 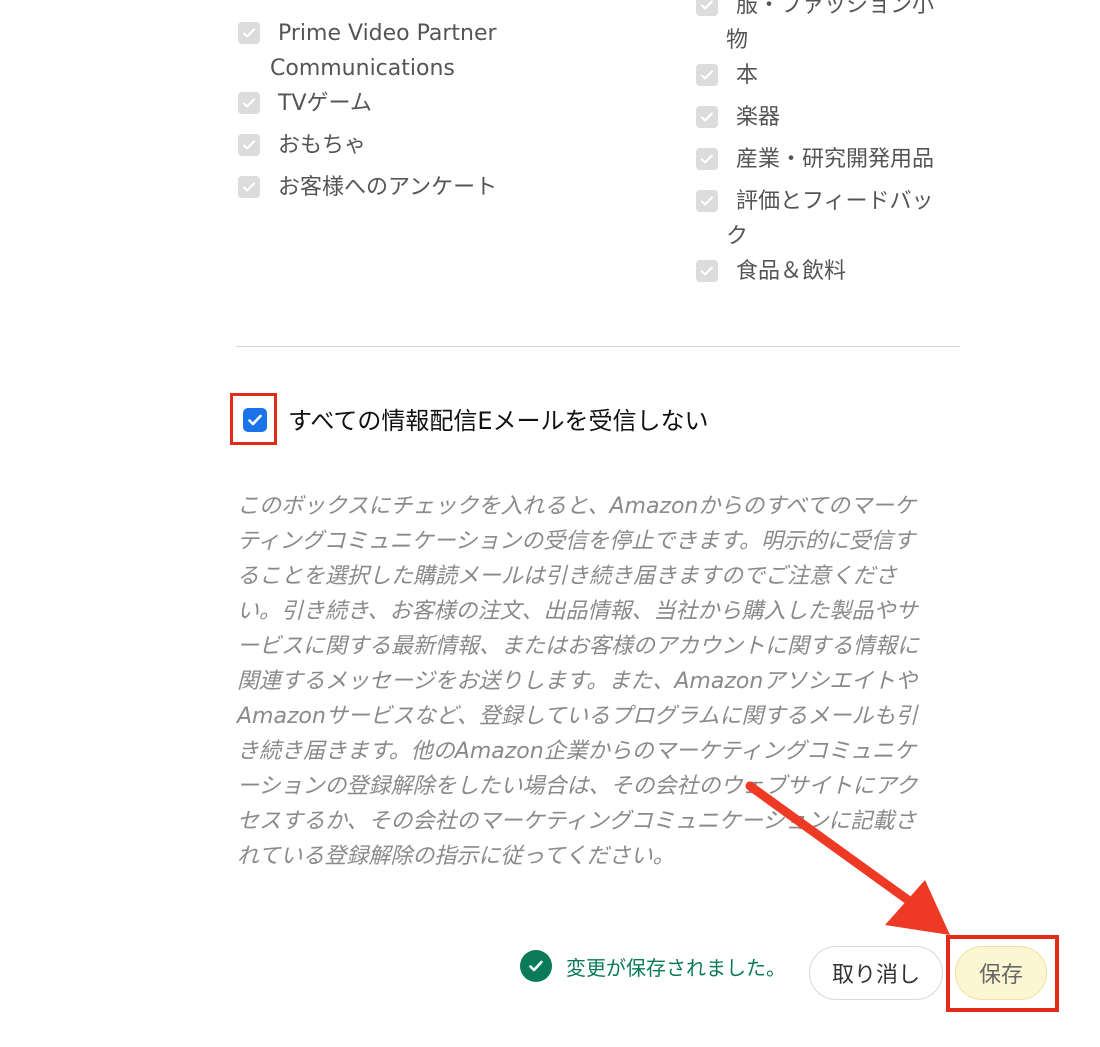 What do you see at coordinates (676, 967) in the screenshot?
I see `save-status-text: 変更が保存されました。` at bounding box center [676, 967].